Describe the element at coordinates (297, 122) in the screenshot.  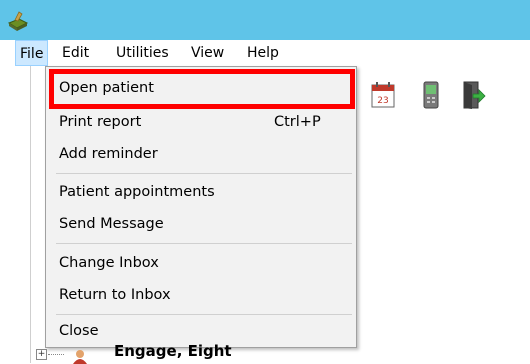
I see `menu-item-shortcut: Ctrl+P` at that location.